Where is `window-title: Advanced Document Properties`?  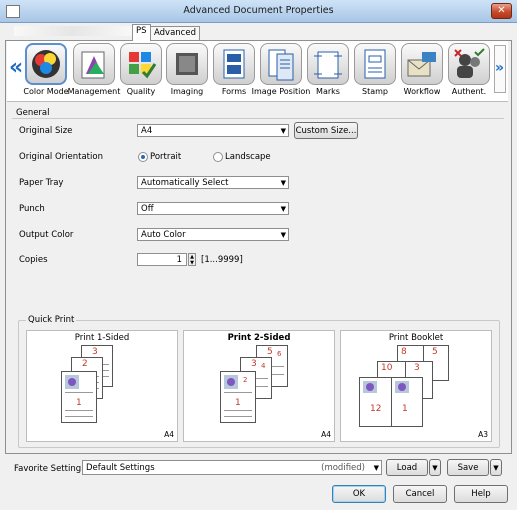 window-title: Advanced Document Properties is located at coordinates (258, 10).